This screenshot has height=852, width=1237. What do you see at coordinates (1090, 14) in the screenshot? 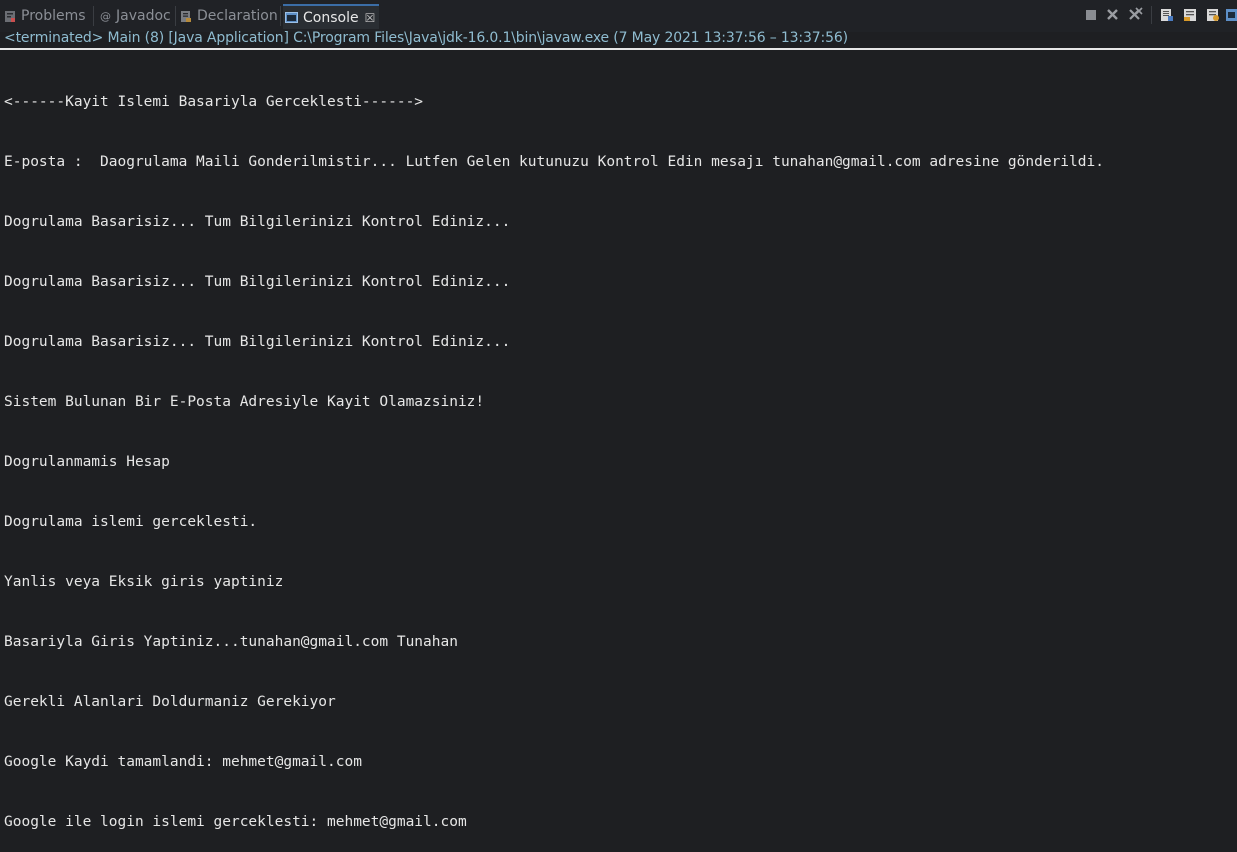
I see `terminate-icon` at bounding box center [1090, 14].